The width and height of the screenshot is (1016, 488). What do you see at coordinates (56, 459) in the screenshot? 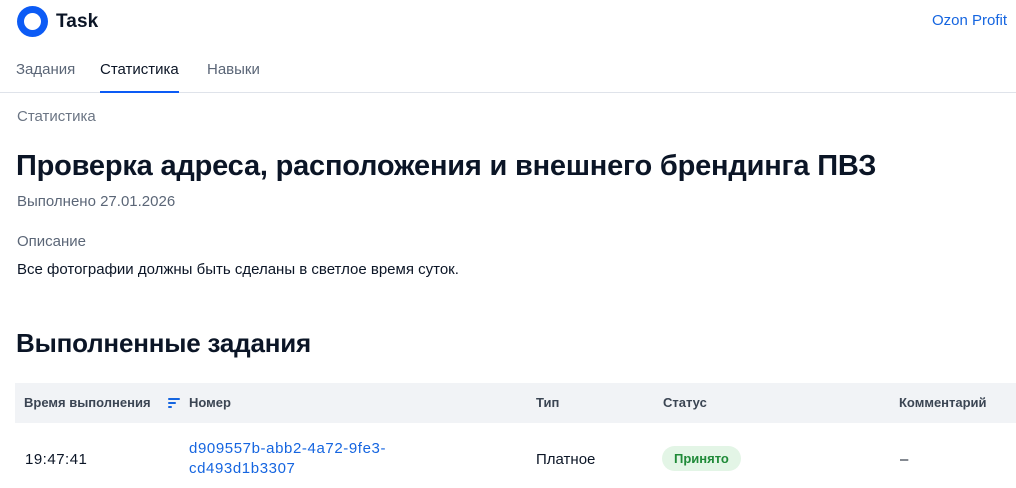
I see `row-time: 19:47:41` at bounding box center [56, 459].